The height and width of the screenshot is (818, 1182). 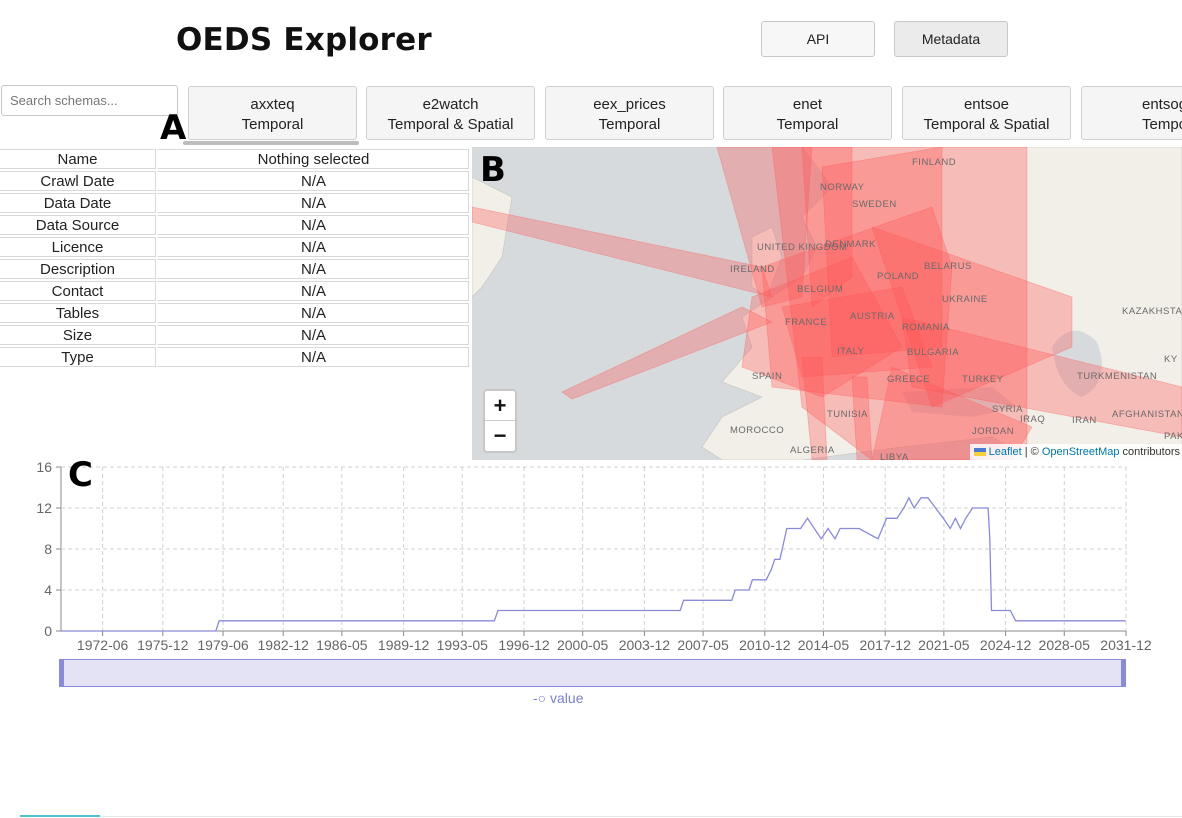 What do you see at coordinates (1065, 645) in the screenshot?
I see `x-tick-label: 2028-05` at bounding box center [1065, 645].